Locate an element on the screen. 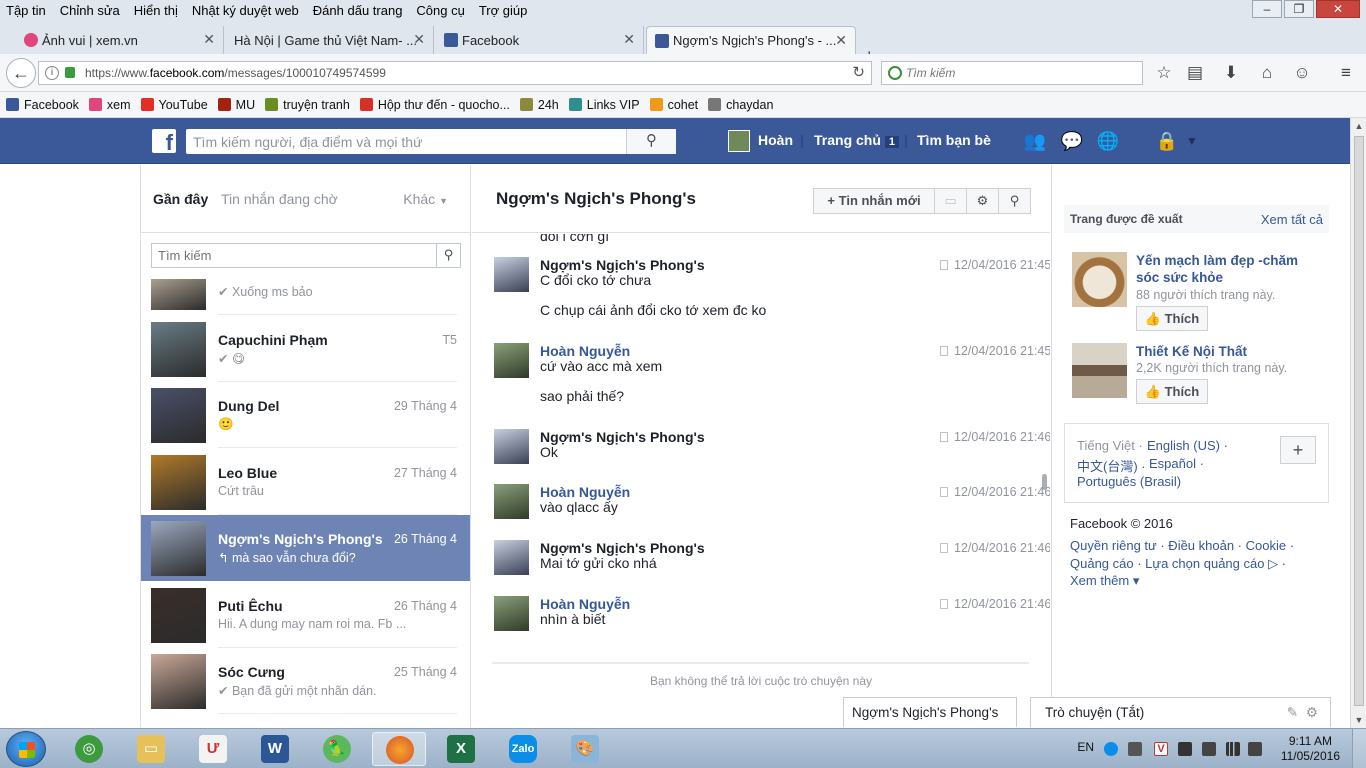 The width and height of the screenshot is (1366, 768). tab-other: Khác ▼ is located at coordinates (425, 199).